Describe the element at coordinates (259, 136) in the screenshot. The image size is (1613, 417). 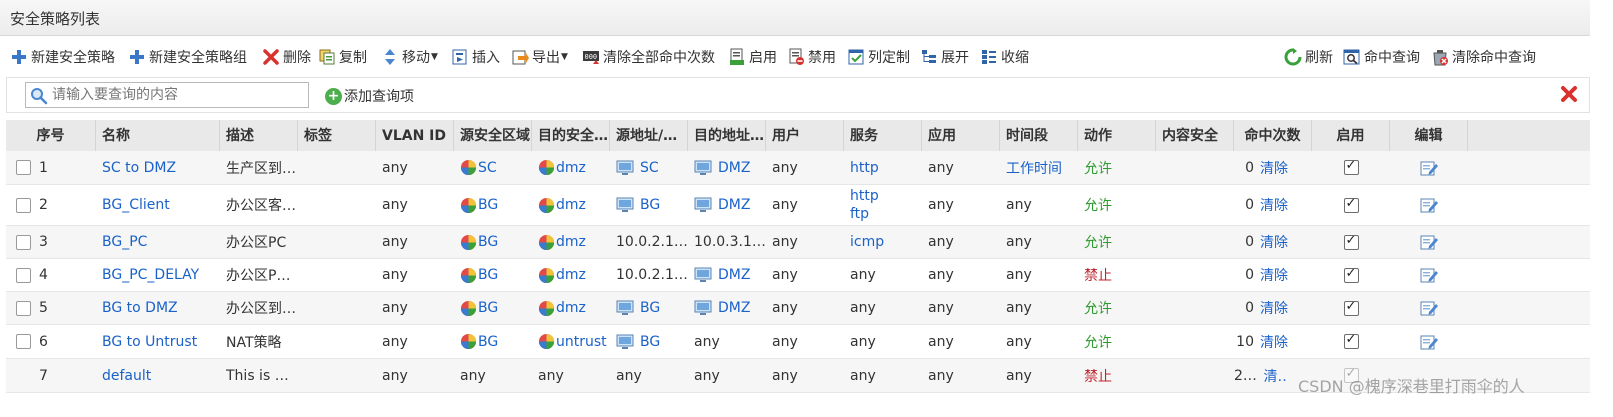
I see `column-header-desc: 描述` at that location.